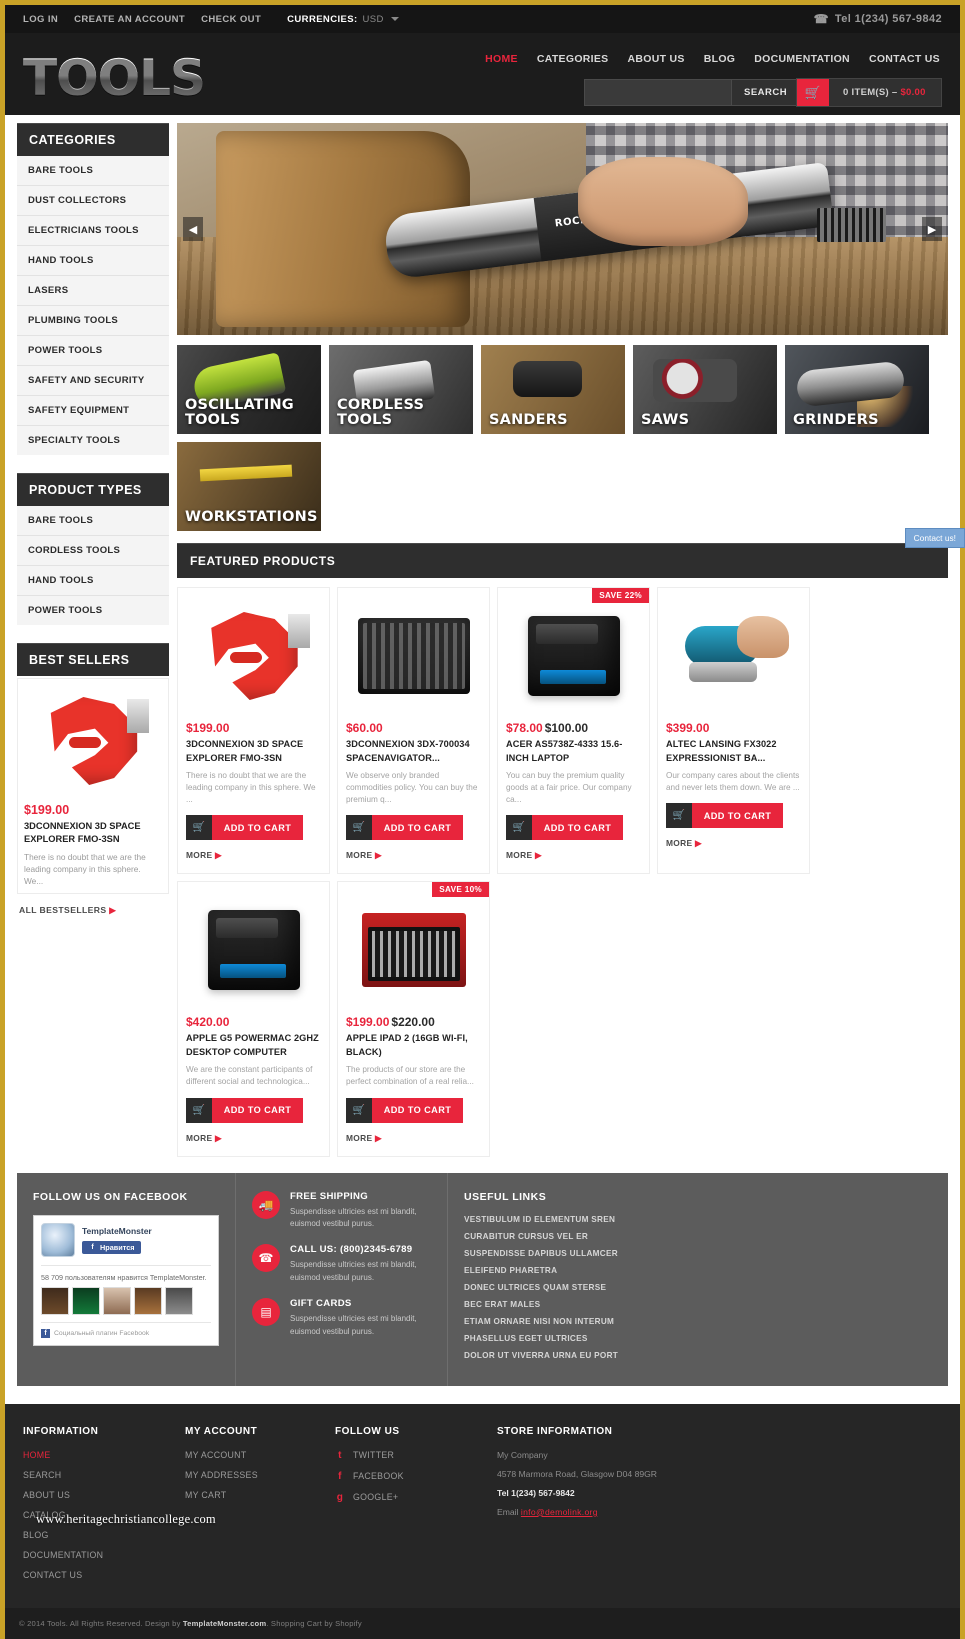 The image size is (965, 1639). What do you see at coordinates (101, 1535) in the screenshot?
I see `footer-link-blog: BLOG` at bounding box center [101, 1535].